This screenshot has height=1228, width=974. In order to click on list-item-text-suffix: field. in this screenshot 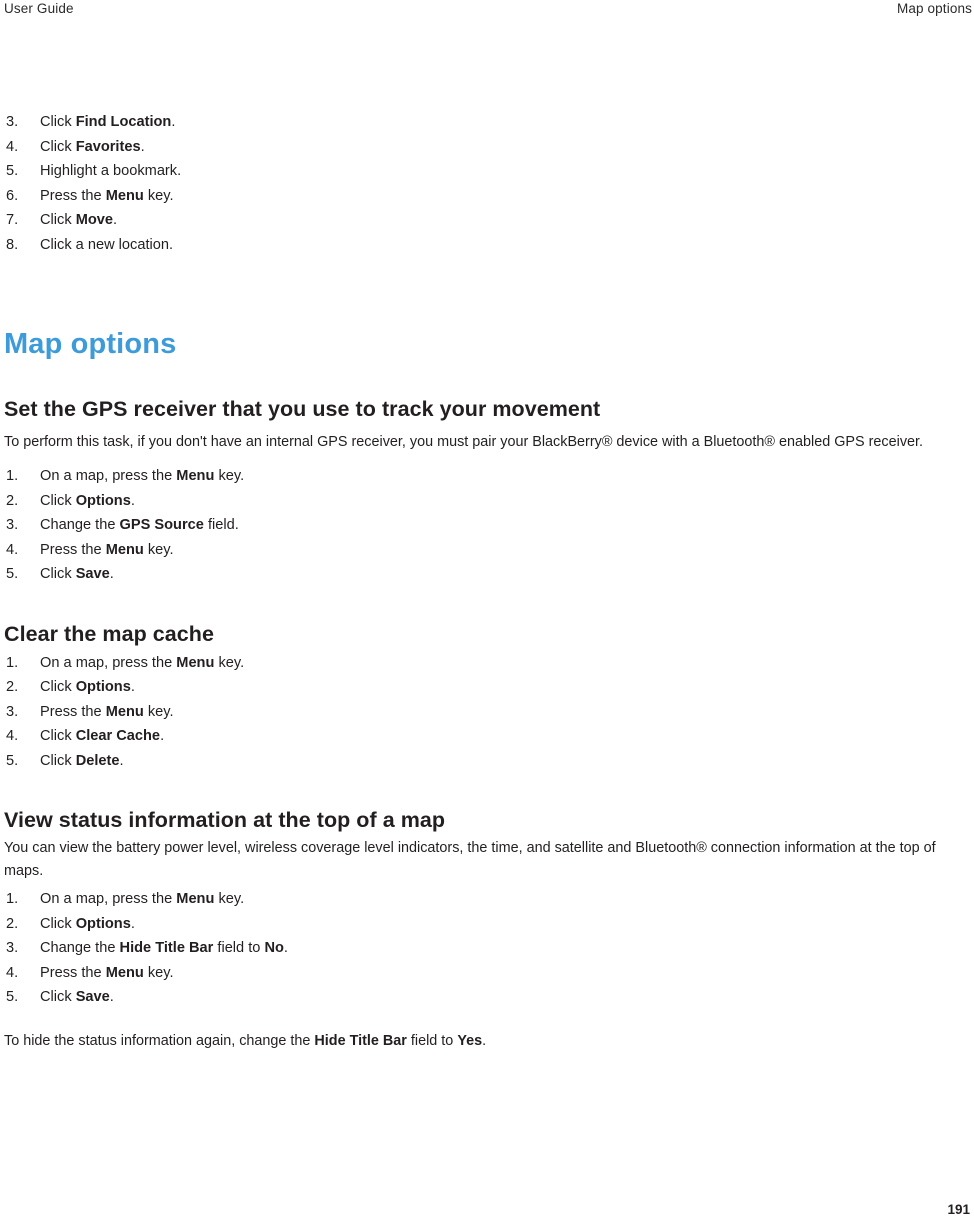, I will do `click(221, 525)`.